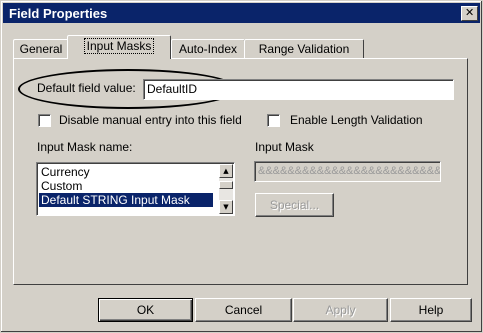 The image size is (483, 333). I want to click on title-bar: Field Properties ✕, so click(241, 13).